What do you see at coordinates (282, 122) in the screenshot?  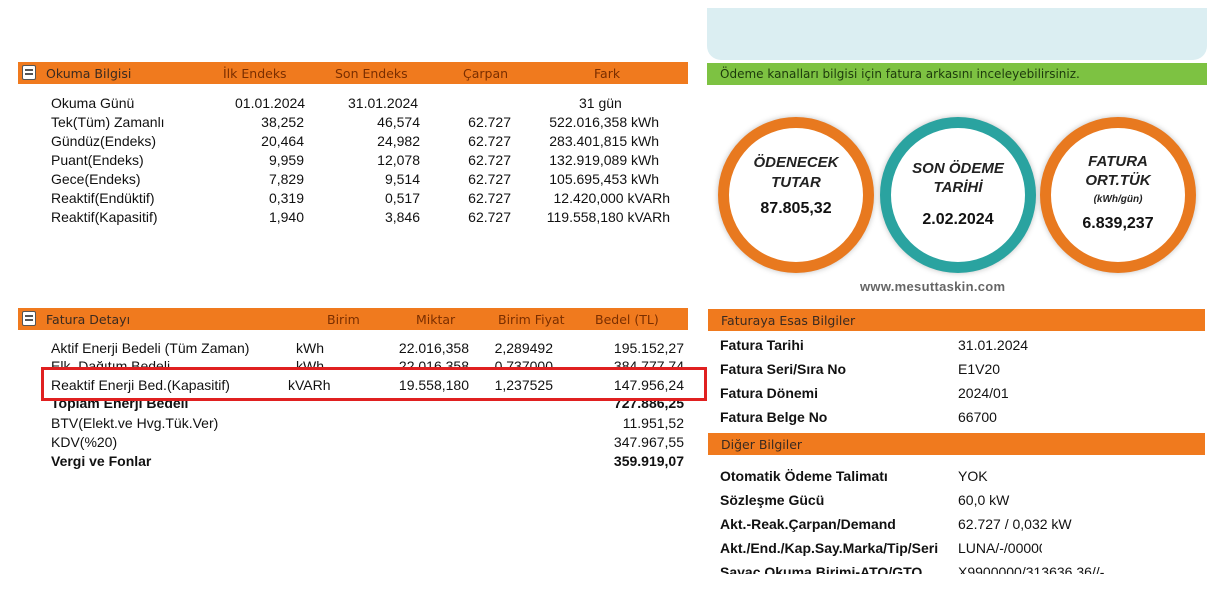 I see `row-first: 38,252` at bounding box center [282, 122].